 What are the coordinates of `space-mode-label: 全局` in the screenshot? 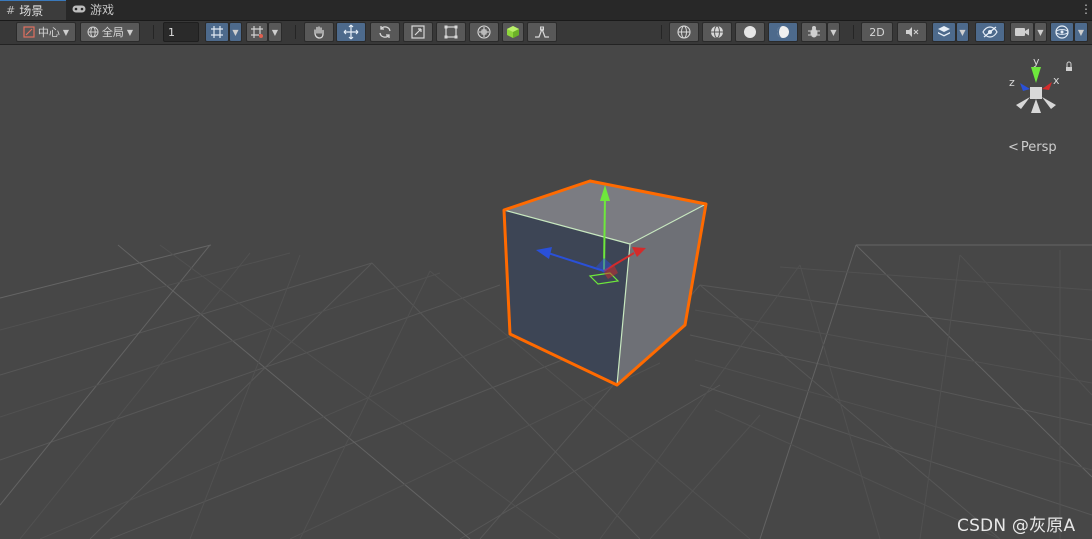 It's located at (112, 32).